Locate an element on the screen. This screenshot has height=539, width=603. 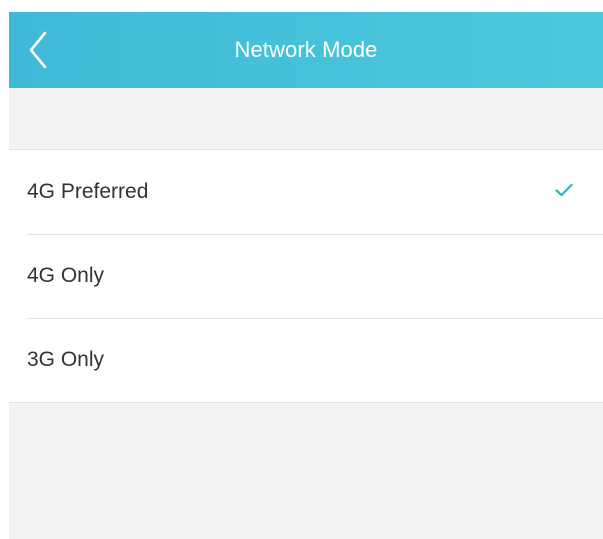
page-title: Network Mode is located at coordinates (306, 49).